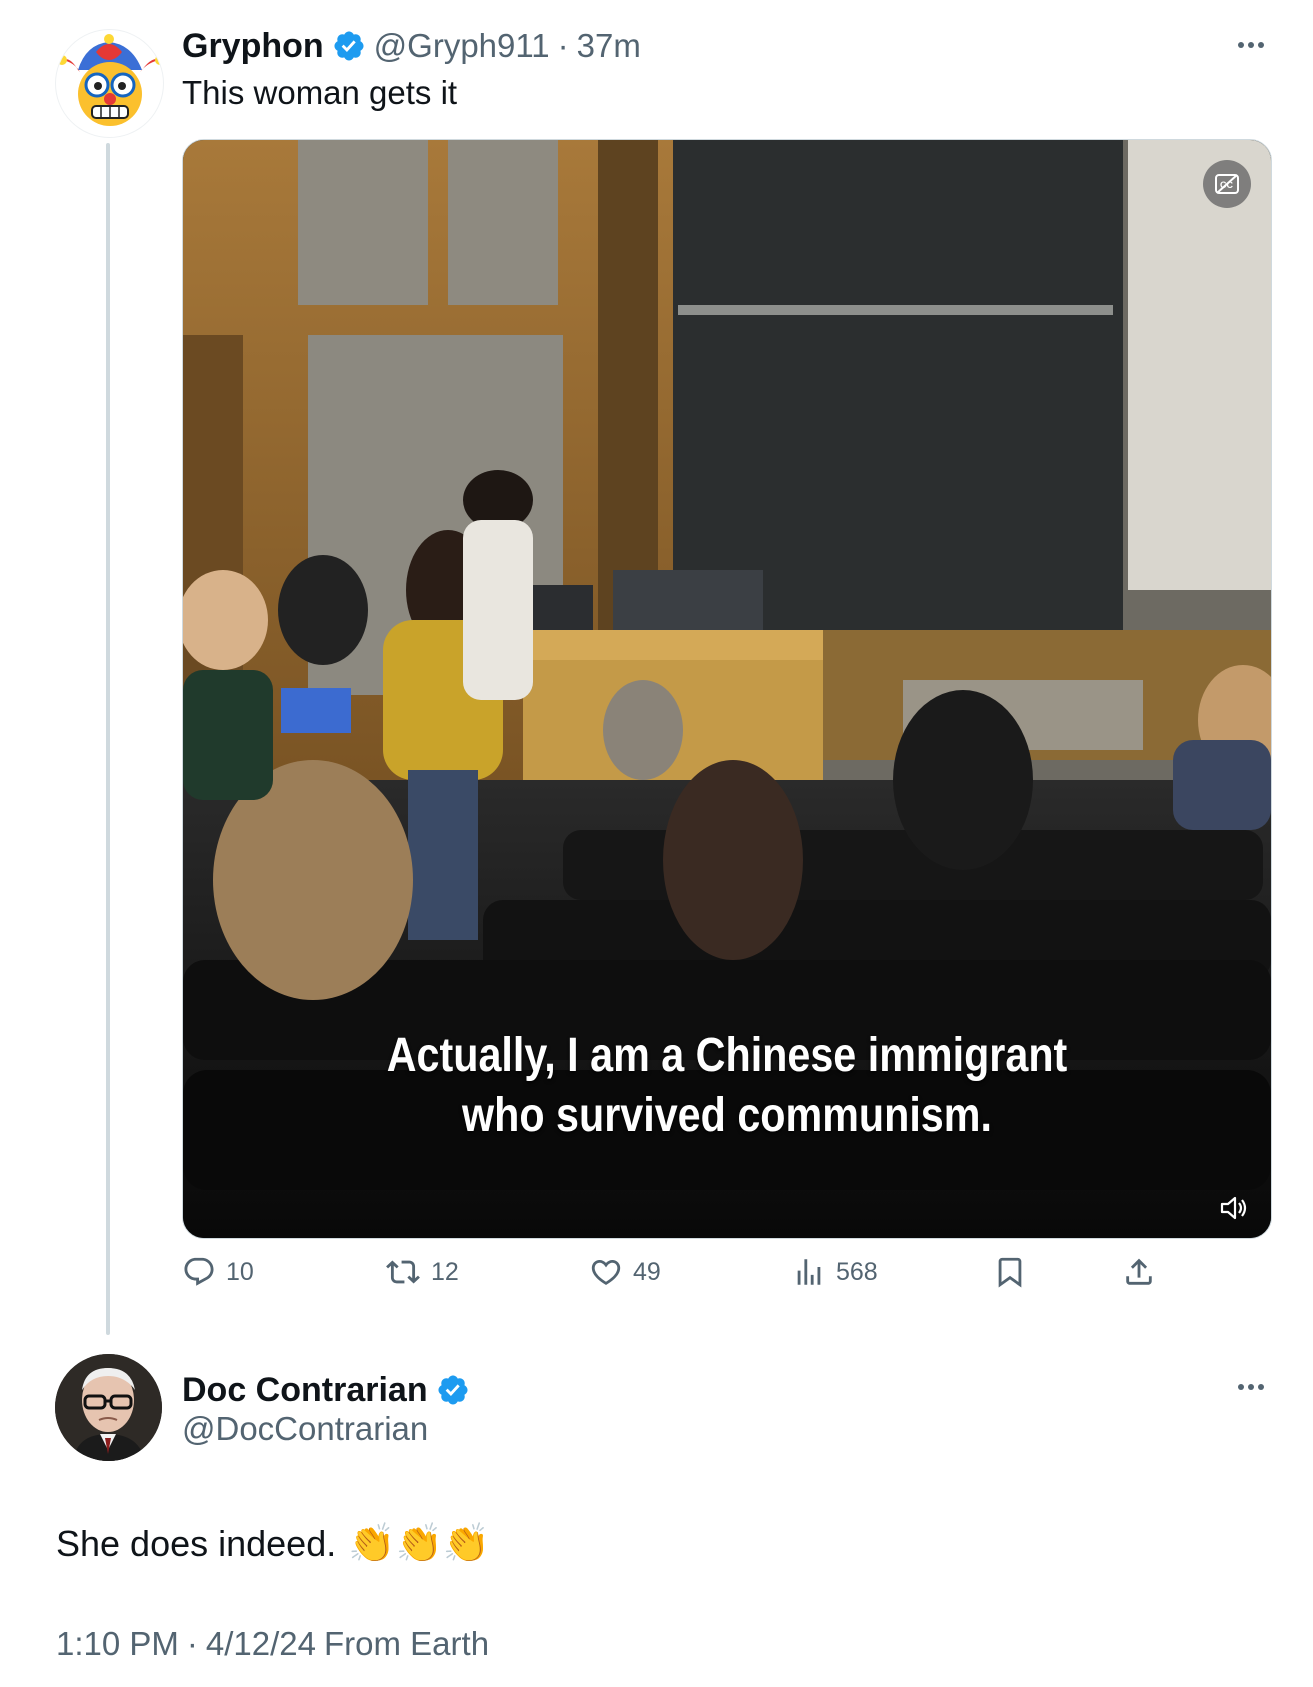  Describe the element at coordinates (407, 1643) in the screenshot. I see `reply-source: From Earth` at that location.